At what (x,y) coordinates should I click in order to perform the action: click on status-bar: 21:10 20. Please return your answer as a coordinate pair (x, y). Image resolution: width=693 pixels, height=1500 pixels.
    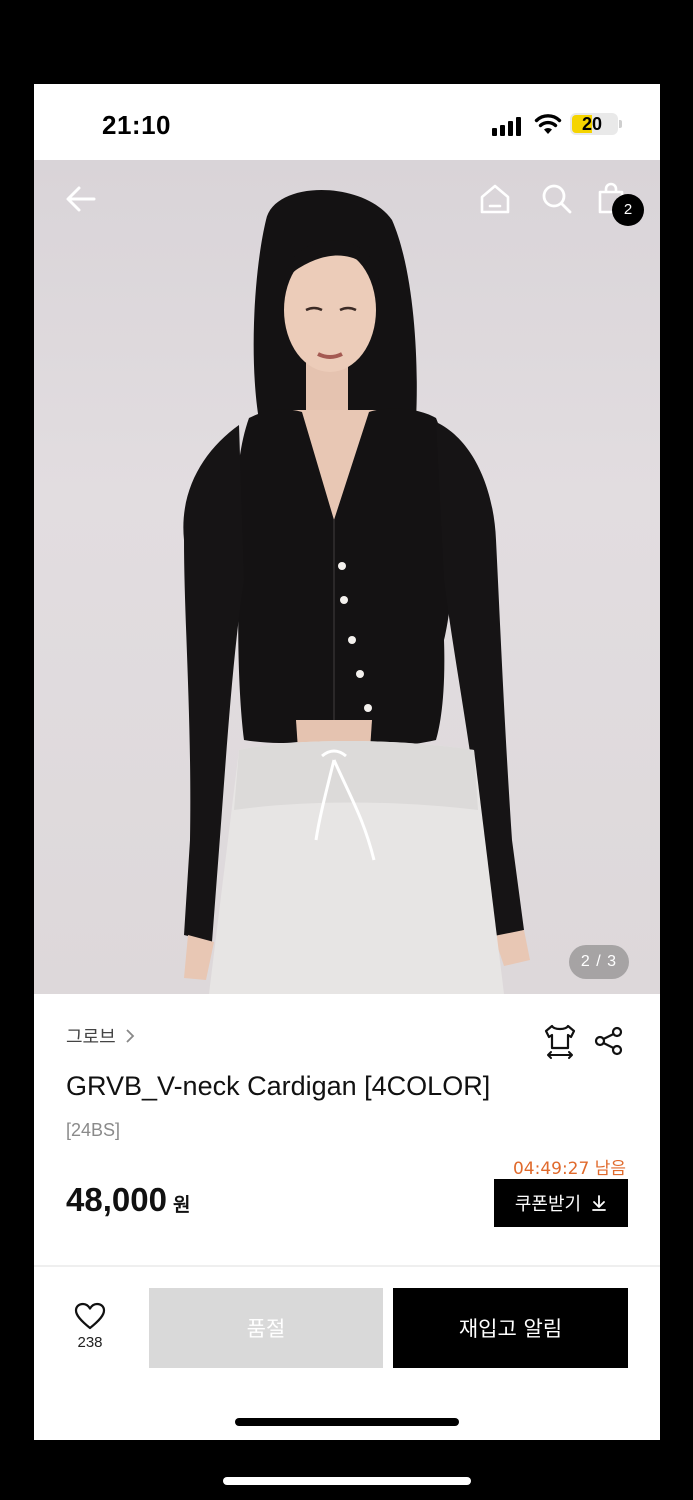
    Looking at the image, I should click on (347, 122).